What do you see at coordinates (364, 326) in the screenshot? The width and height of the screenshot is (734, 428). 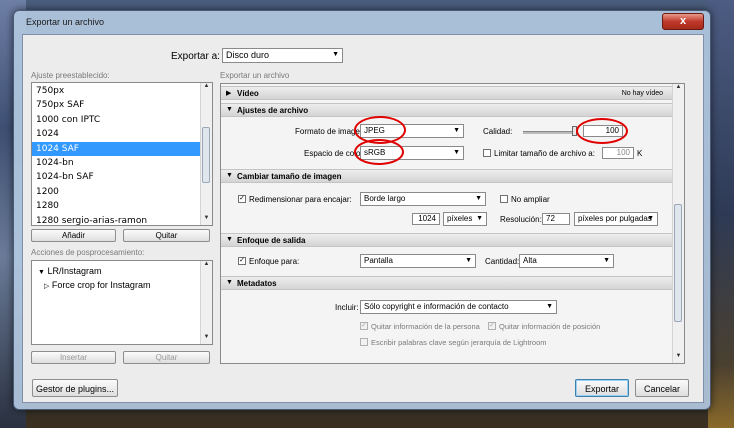 I see `remove-person-checkbox: ✓` at bounding box center [364, 326].